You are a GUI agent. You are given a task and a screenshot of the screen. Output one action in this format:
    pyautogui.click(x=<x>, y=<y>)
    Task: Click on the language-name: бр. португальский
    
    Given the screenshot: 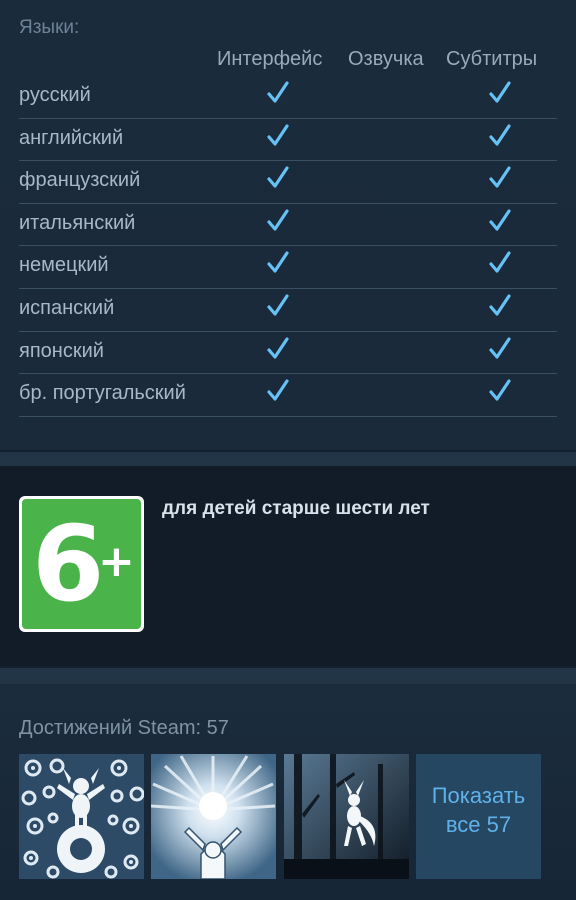 What is the action you would take?
    pyautogui.click(x=102, y=393)
    